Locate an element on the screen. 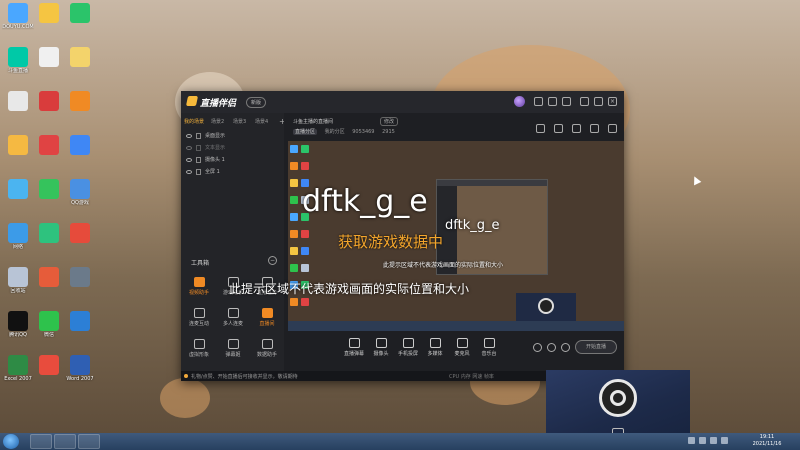  camera-toggle-icon is located at coordinates (537, 347).